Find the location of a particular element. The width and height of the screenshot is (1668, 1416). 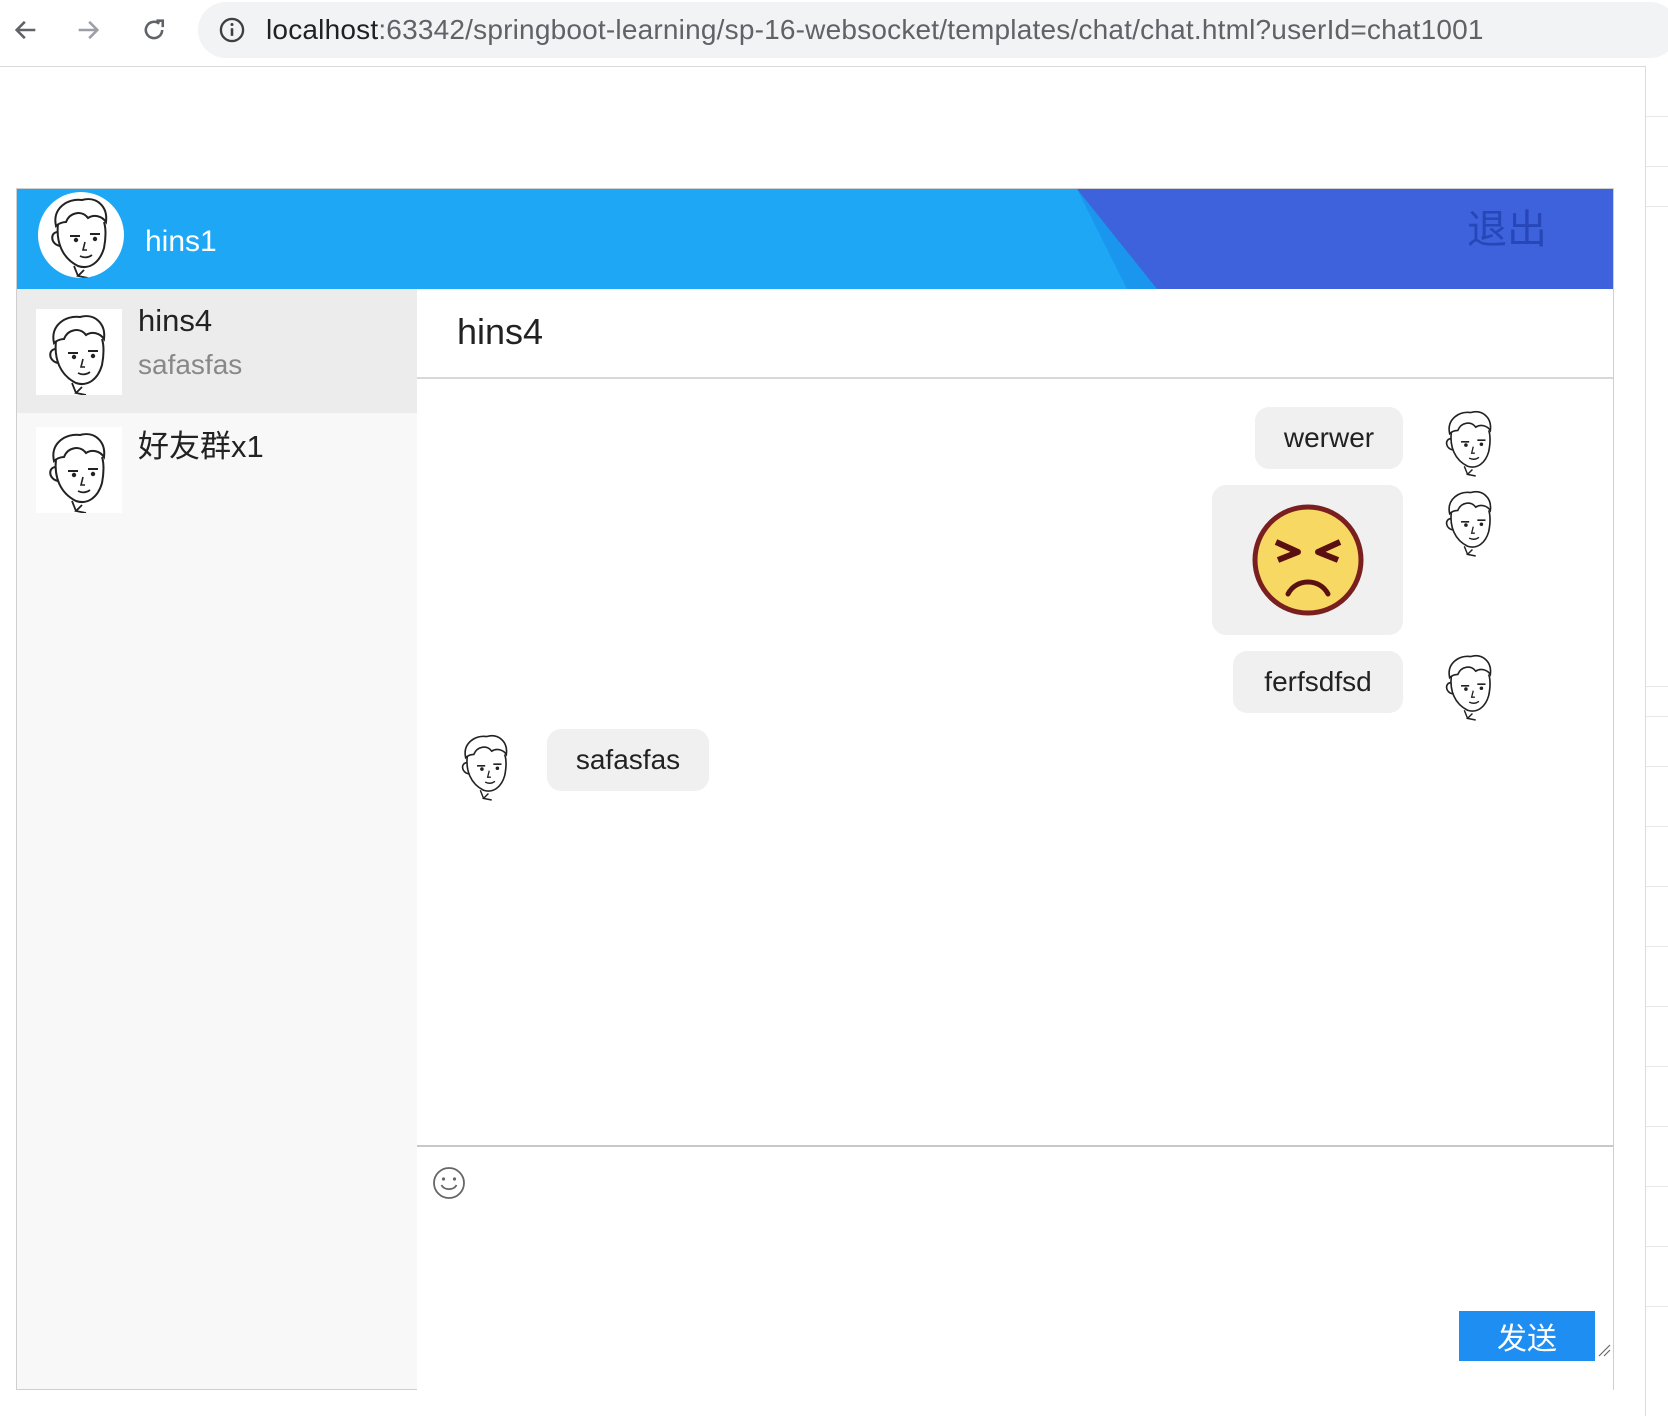

message-bubble-self: werwer is located at coordinates (1329, 438).